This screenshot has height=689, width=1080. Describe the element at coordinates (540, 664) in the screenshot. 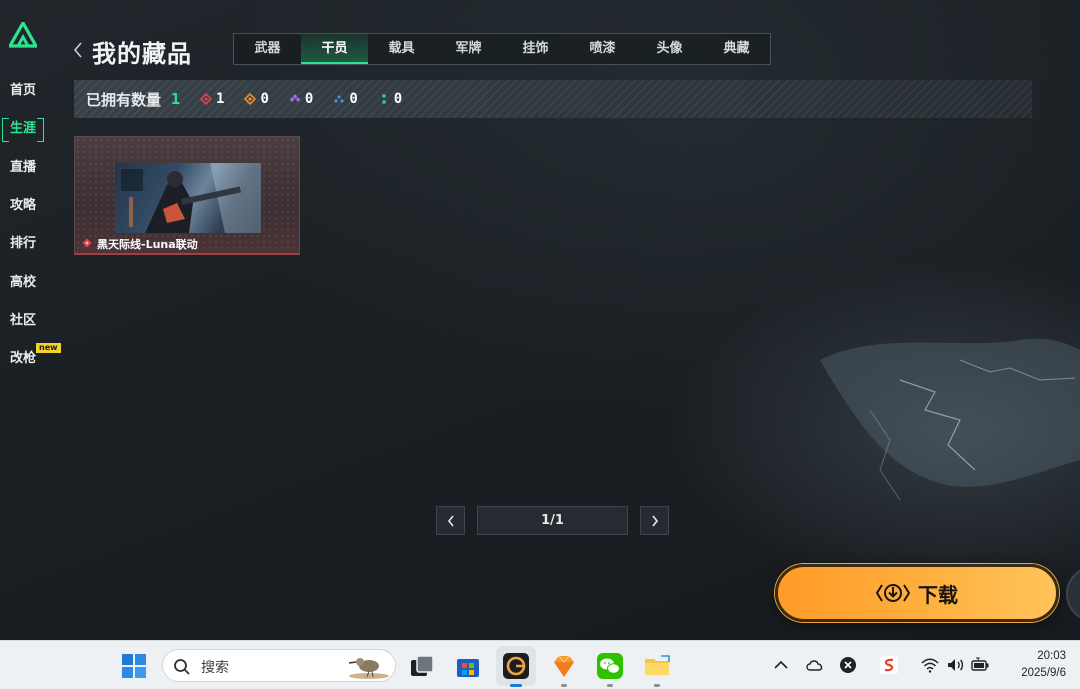

I see `taskbar: 搜索 20:03 2025/9/6` at that location.